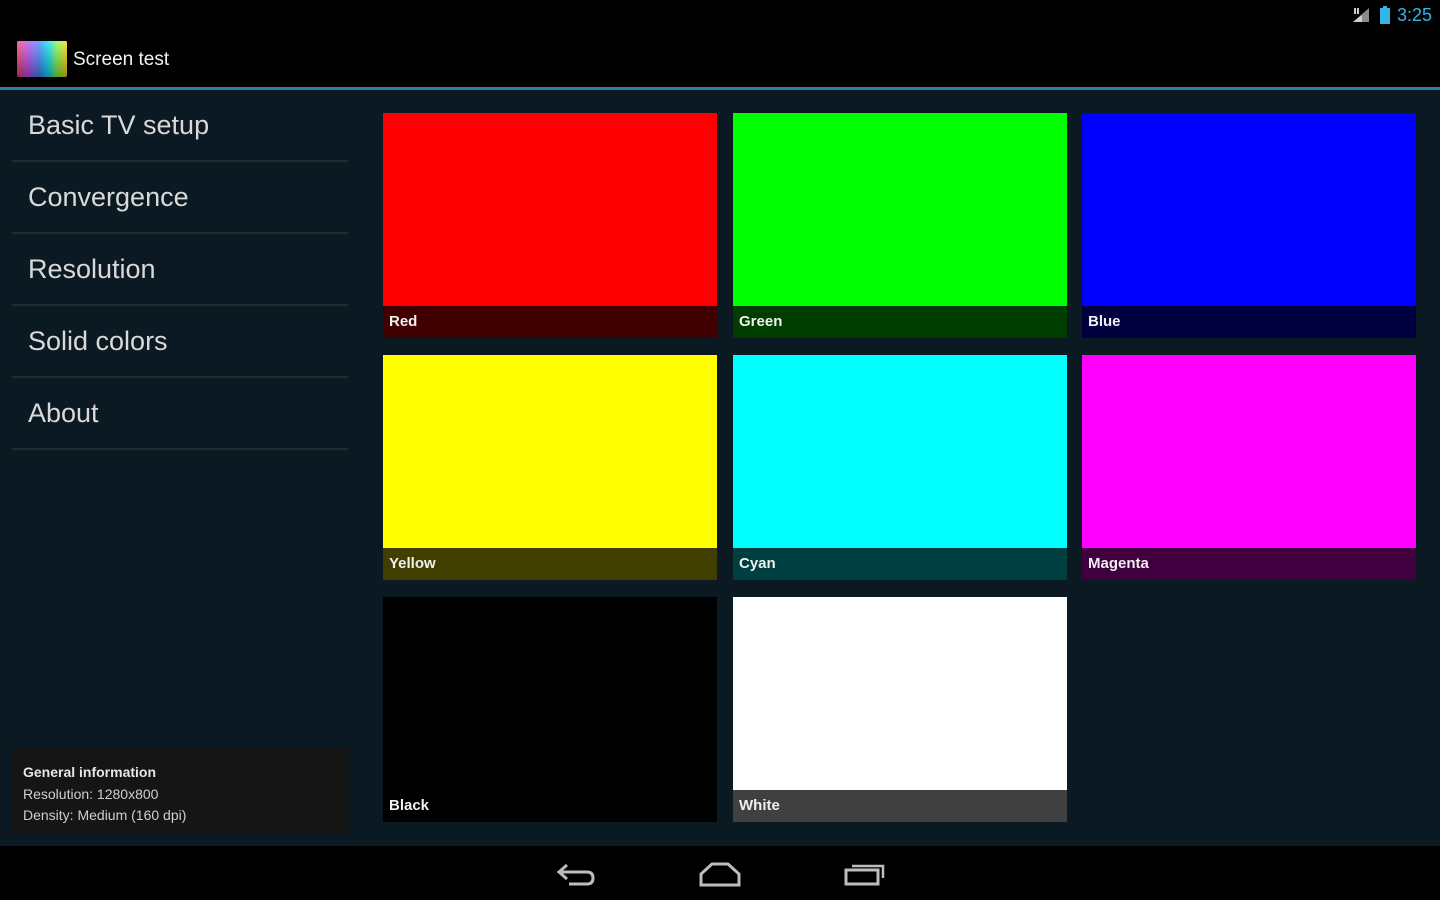 This screenshot has height=900, width=1440. I want to click on info-resolution: Resolution: 1280x800, so click(91, 793).